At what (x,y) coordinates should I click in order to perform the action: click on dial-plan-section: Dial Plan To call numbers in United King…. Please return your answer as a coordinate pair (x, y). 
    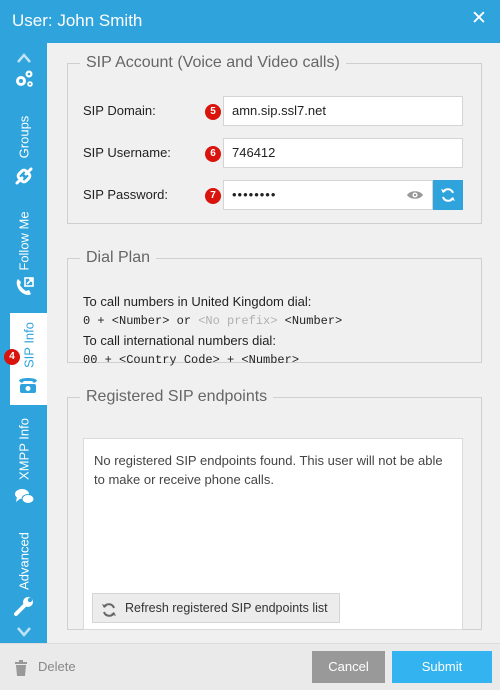
    Looking at the image, I should click on (274, 308).